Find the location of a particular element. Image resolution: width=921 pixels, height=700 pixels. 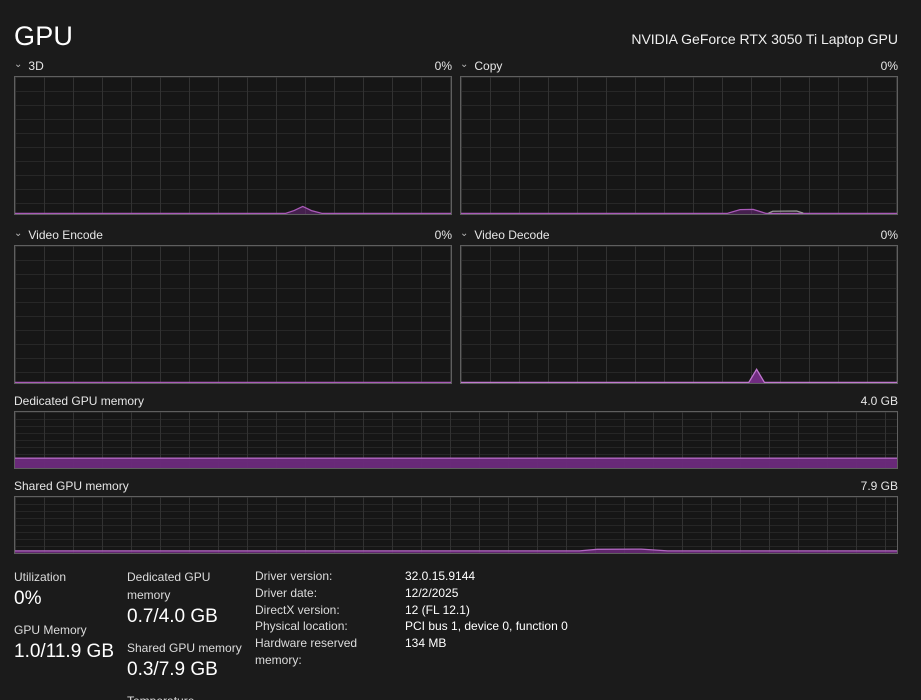

chart-canvas-shared-memory is located at coordinates (456, 525).